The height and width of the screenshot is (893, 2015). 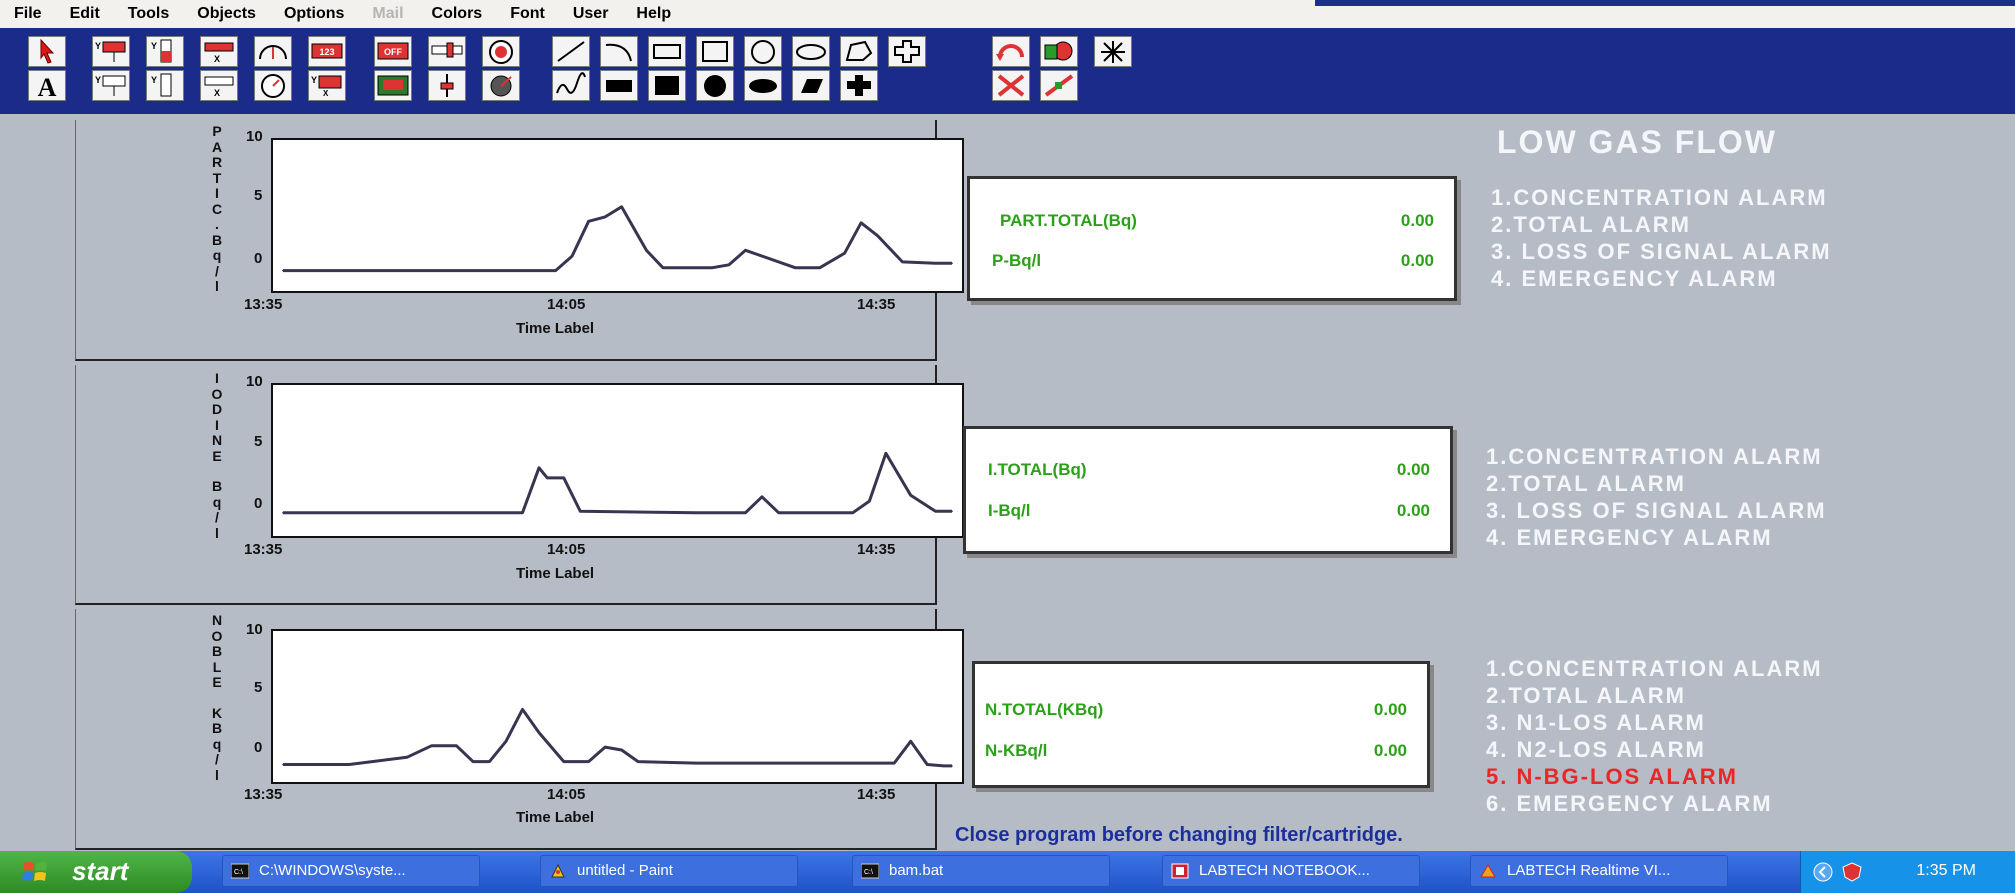 I want to click on polygon-tool, so click(x=859, y=51).